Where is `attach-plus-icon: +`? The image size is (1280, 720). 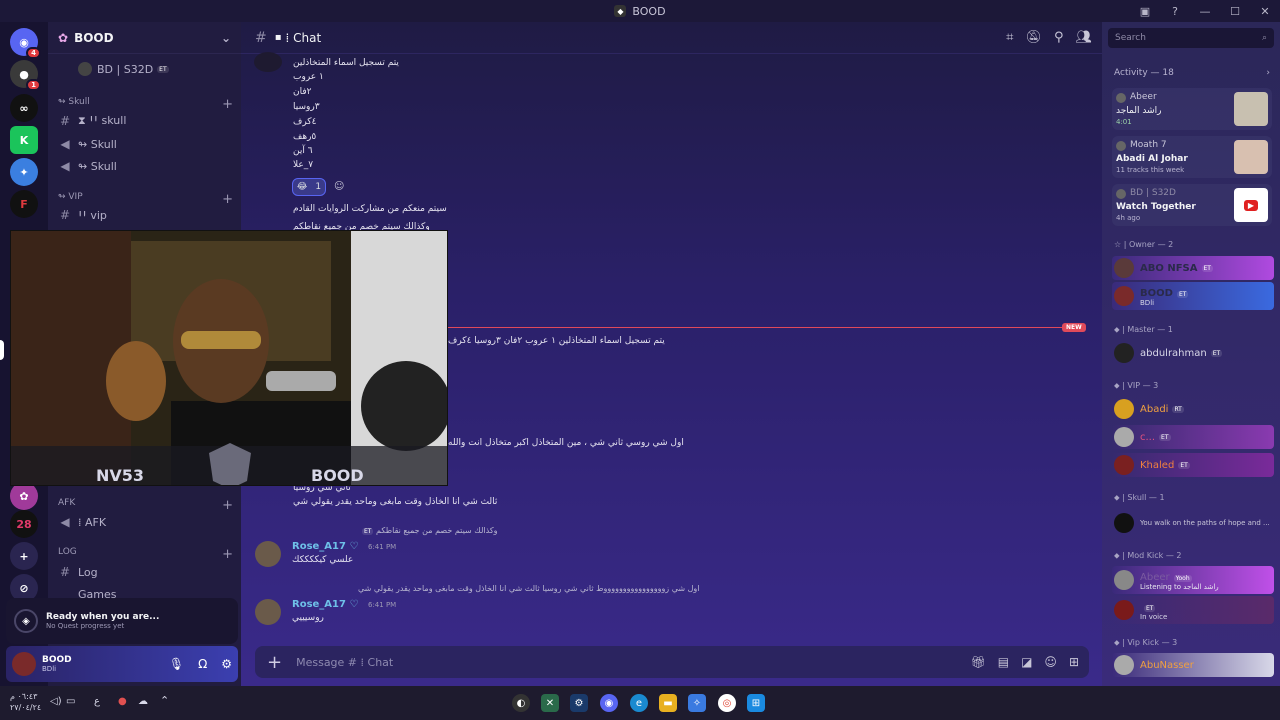 attach-plus-icon: + is located at coordinates (274, 662).